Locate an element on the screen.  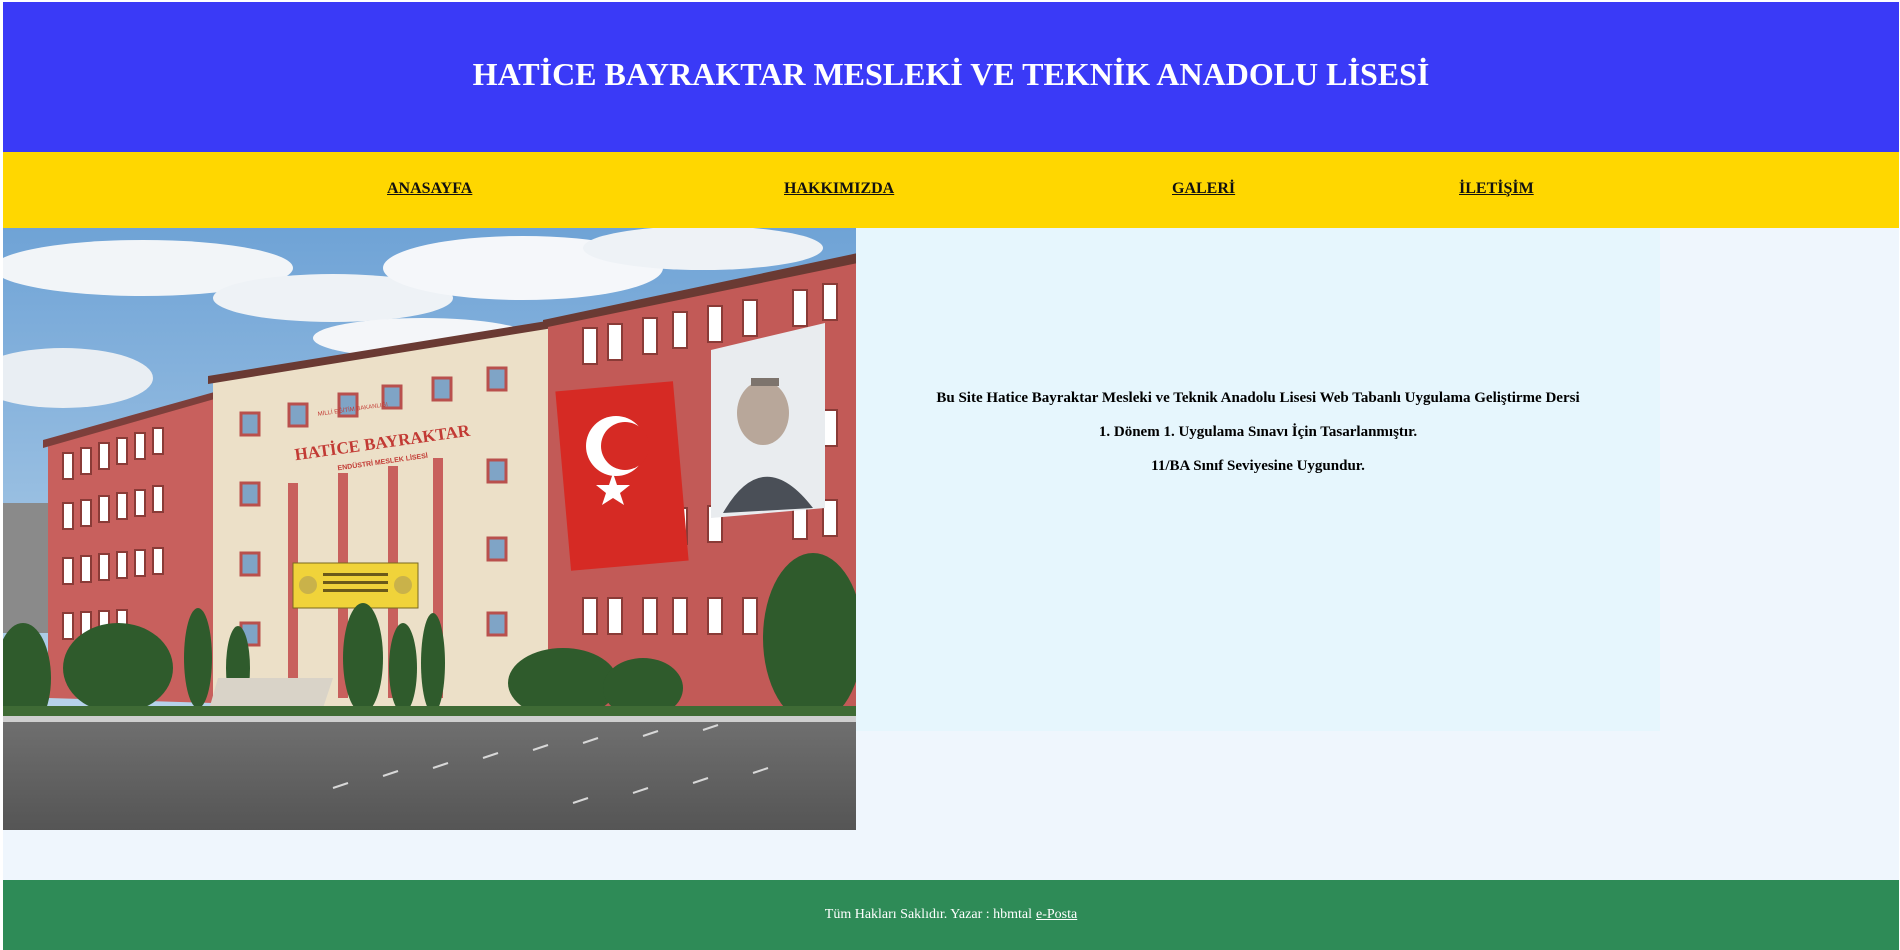
nav-link-anasayfa: ANASAYFA is located at coordinates (429, 189).